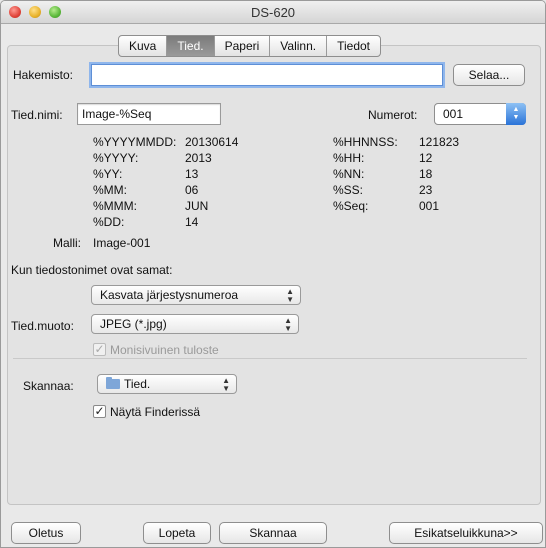 The width and height of the screenshot is (546, 548). I want to click on tab-paper: Paperi, so click(243, 46).